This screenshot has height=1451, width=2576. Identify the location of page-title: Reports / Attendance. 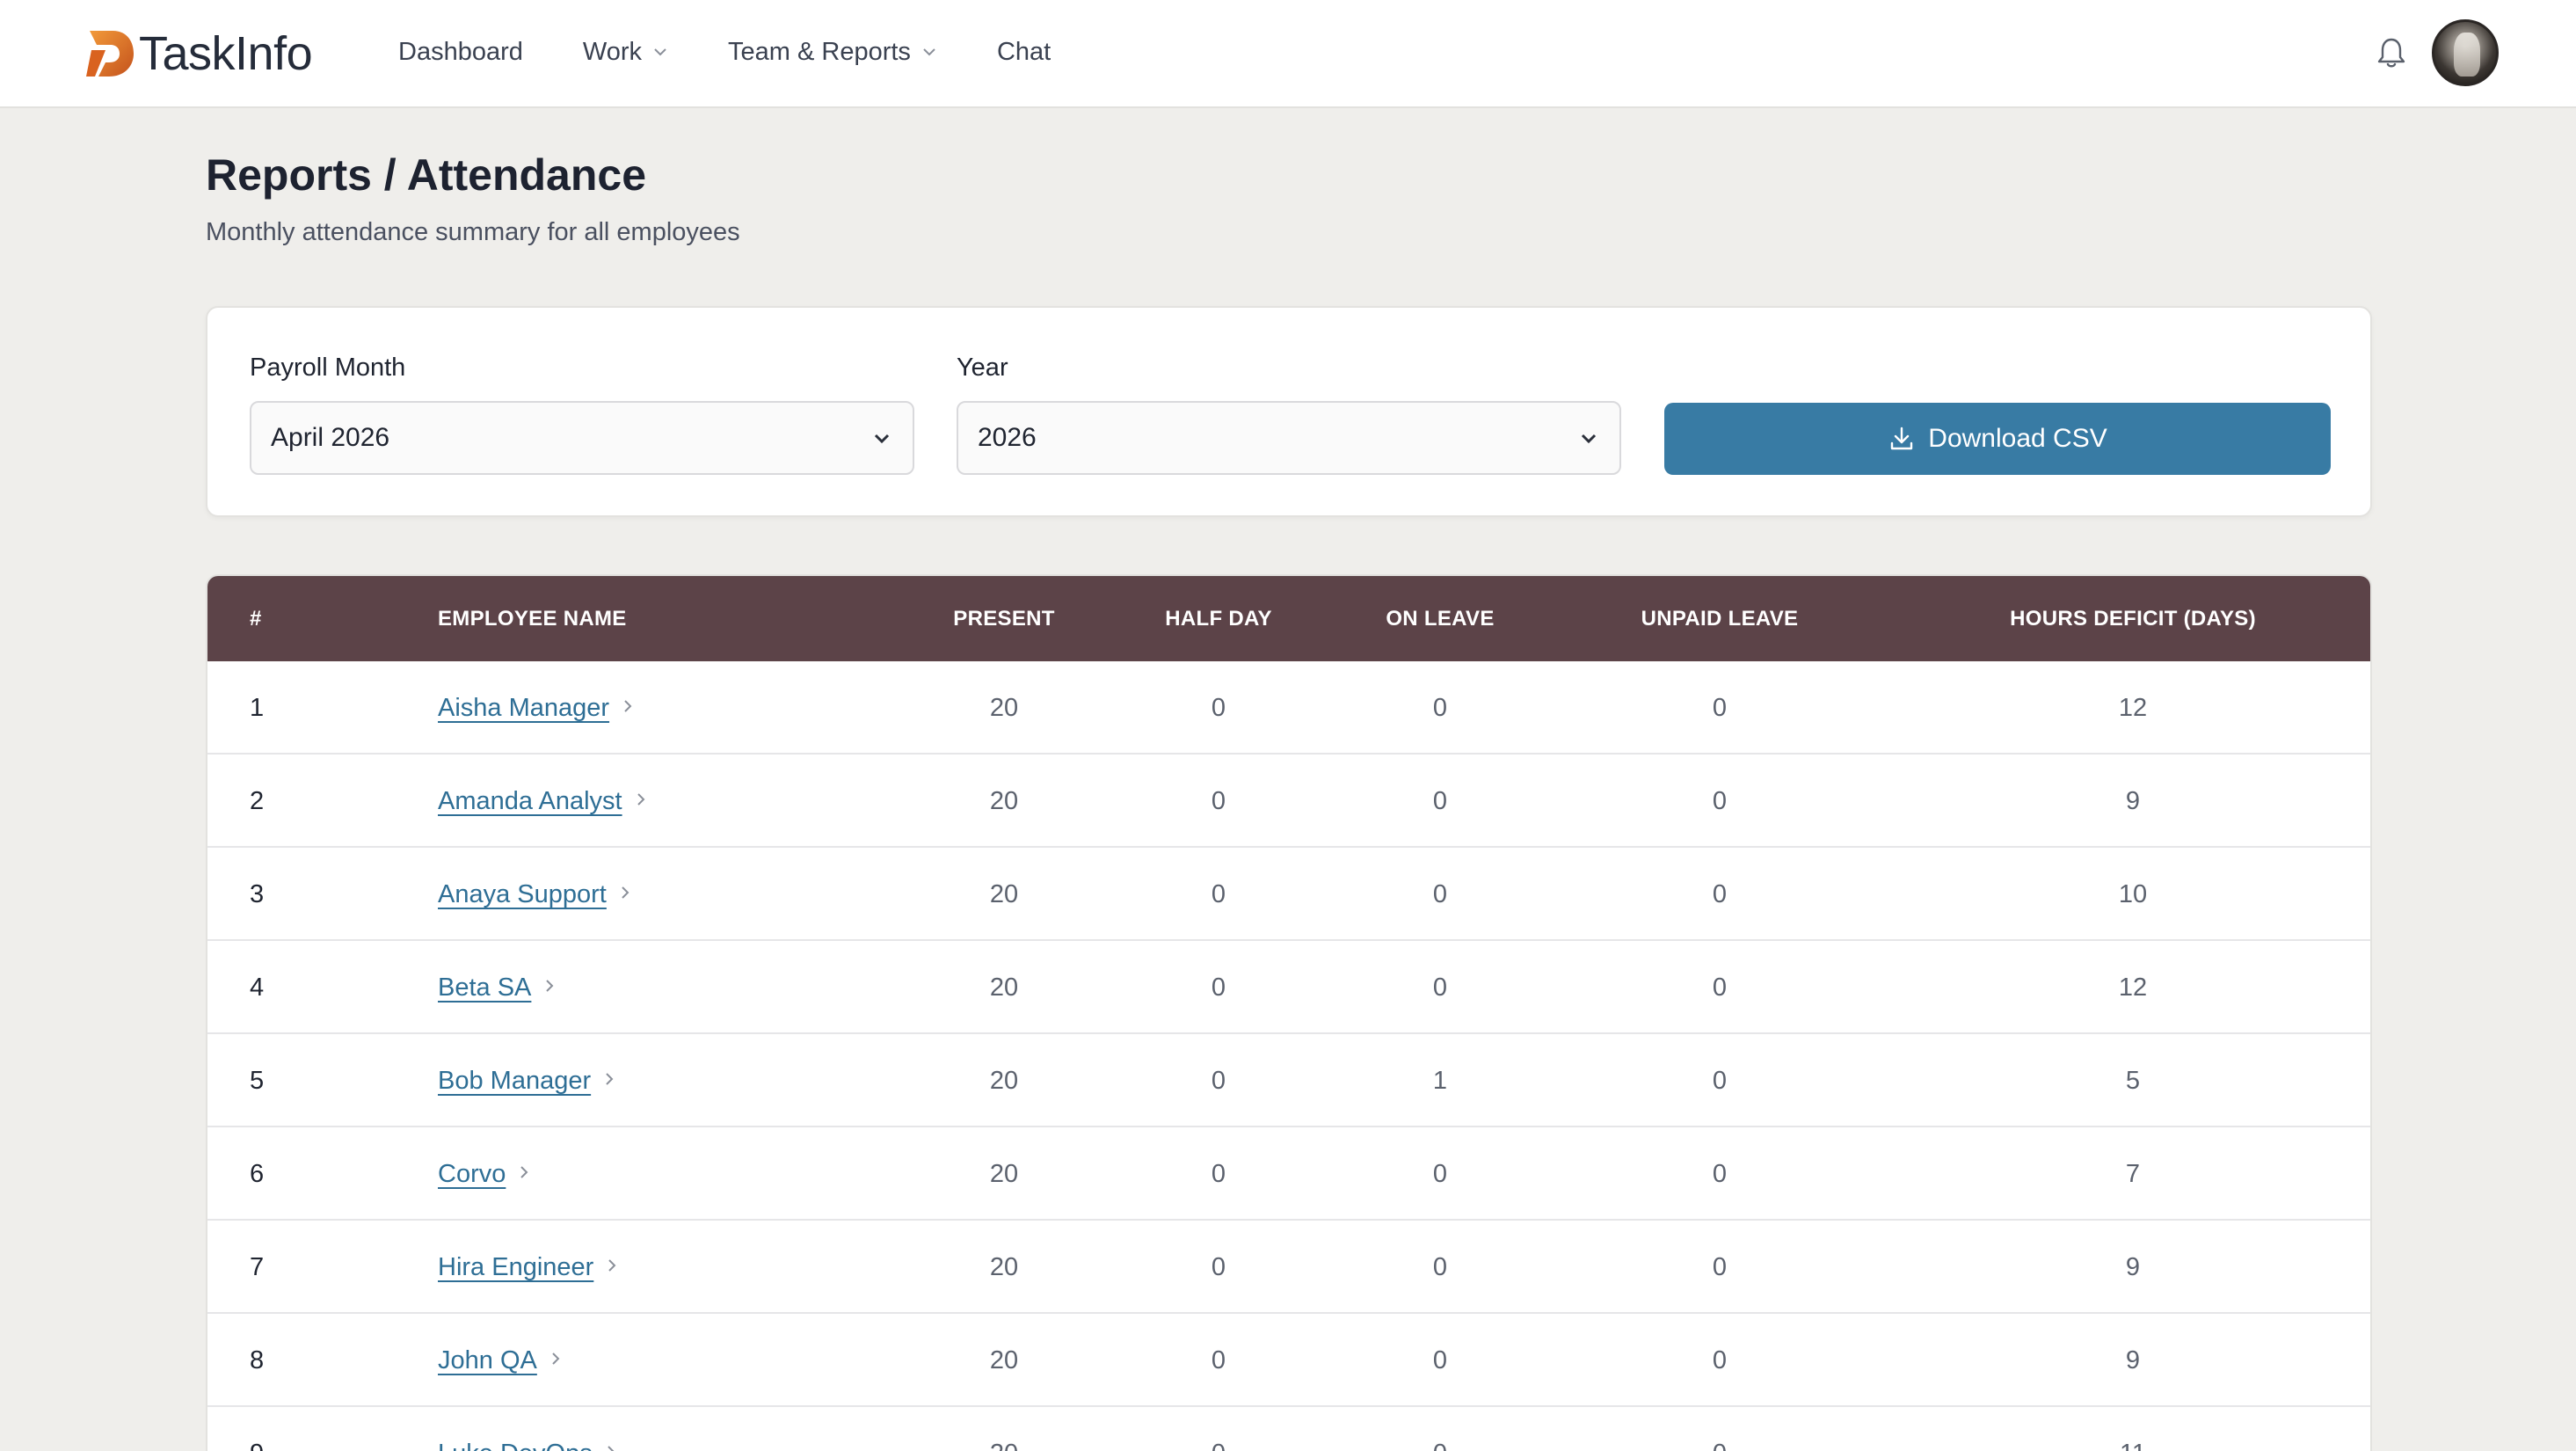
(426, 175).